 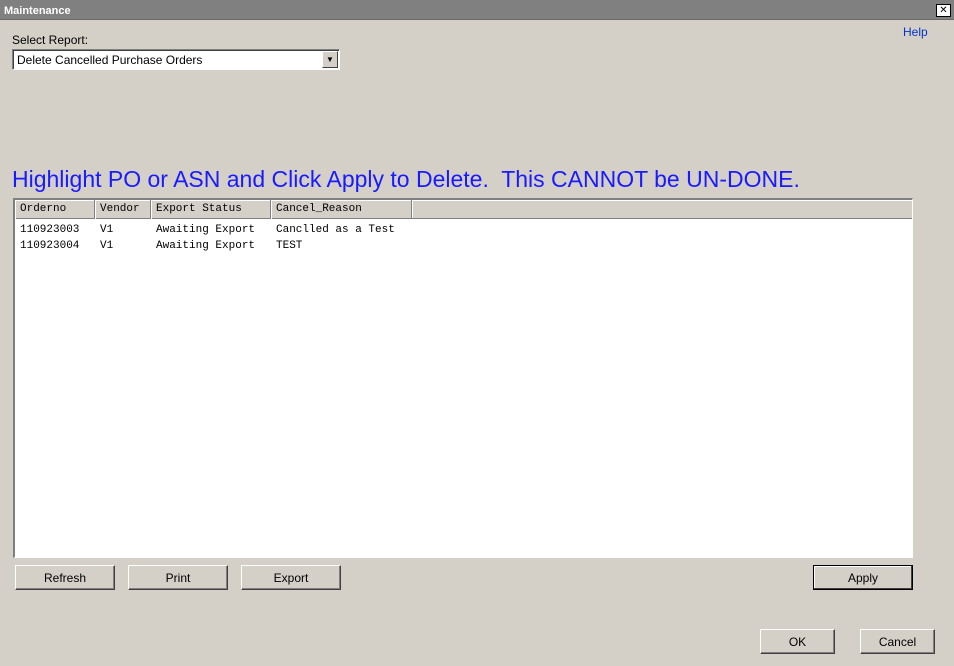 What do you see at coordinates (915, 32) in the screenshot?
I see `help-link: Help` at bounding box center [915, 32].